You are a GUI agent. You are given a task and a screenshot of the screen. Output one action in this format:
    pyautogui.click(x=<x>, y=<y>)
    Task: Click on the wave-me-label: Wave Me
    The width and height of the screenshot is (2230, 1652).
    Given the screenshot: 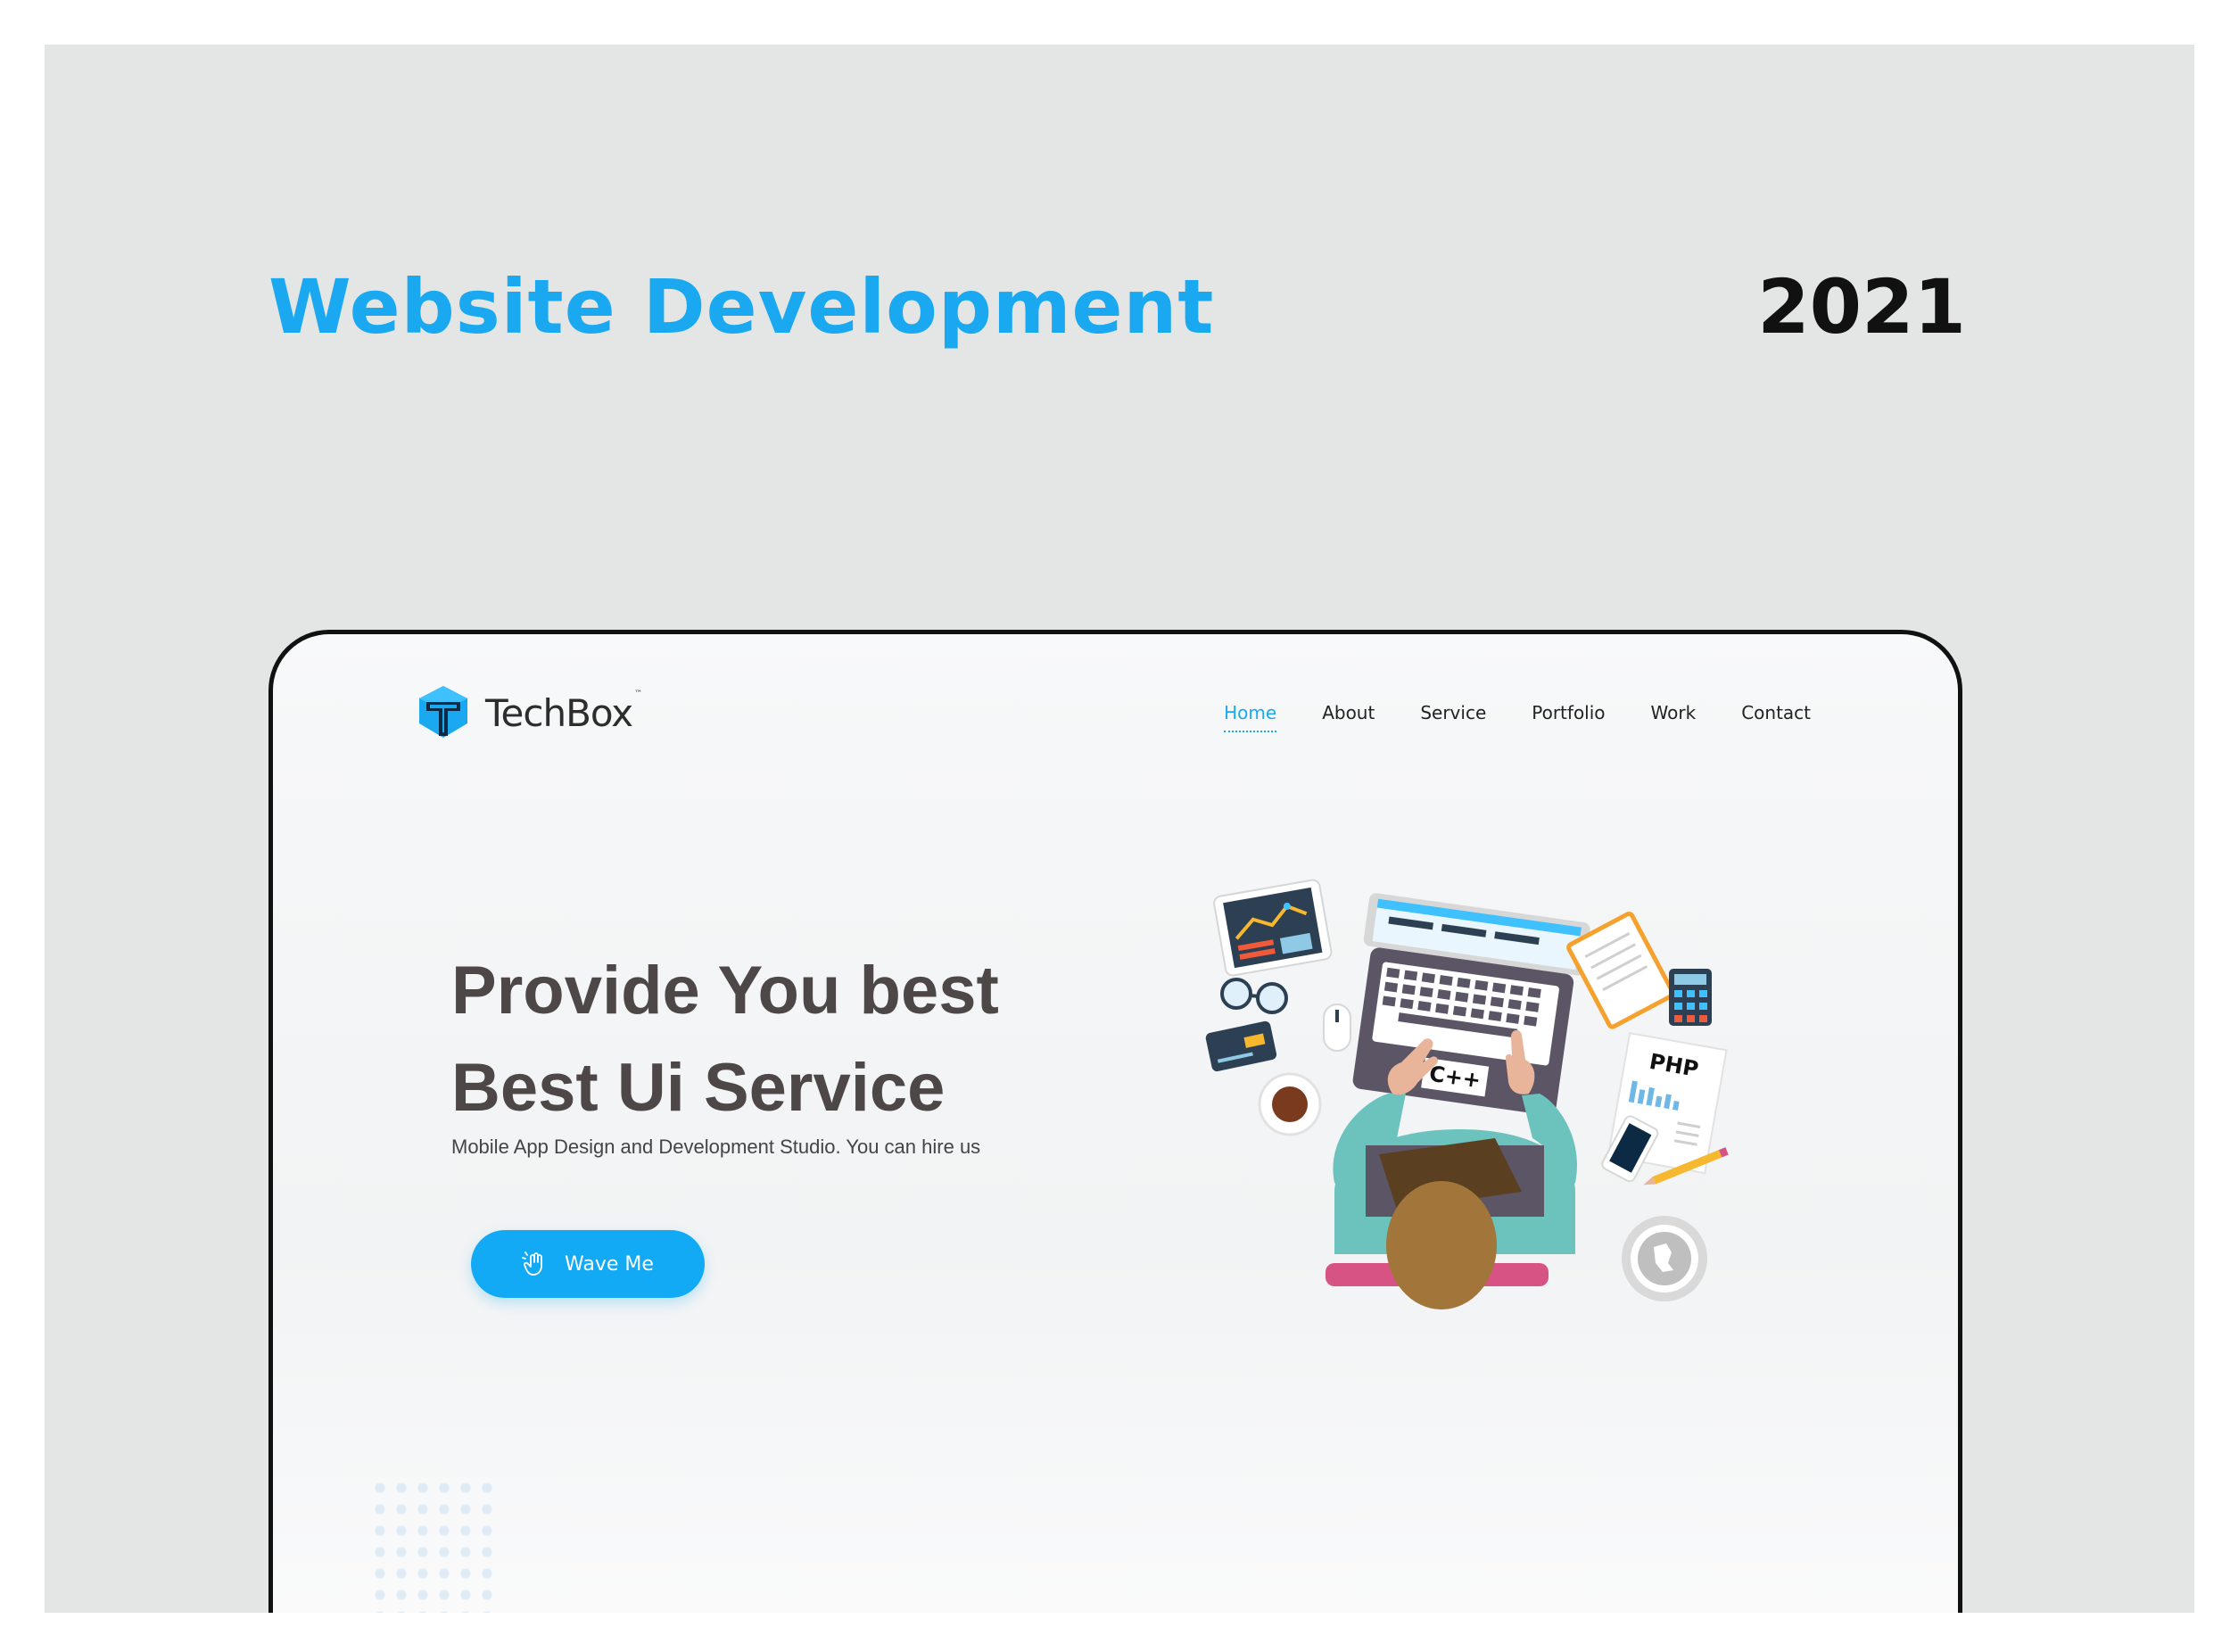 What is the action you would take?
    pyautogui.click(x=609, y=1264)
    